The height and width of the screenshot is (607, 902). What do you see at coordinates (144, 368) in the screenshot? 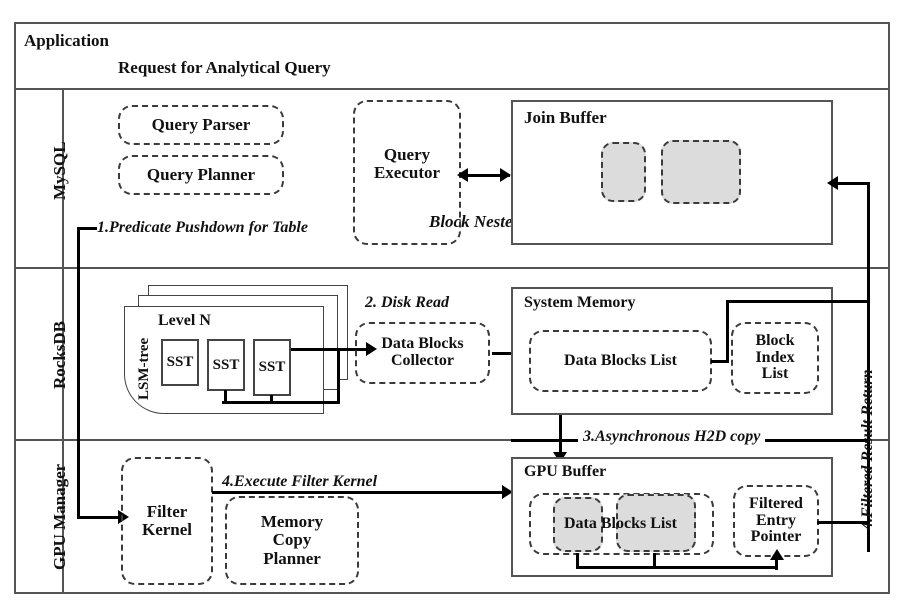
I see `lsm-tree-label: LSM-tree` at bounding box center [144, 368].